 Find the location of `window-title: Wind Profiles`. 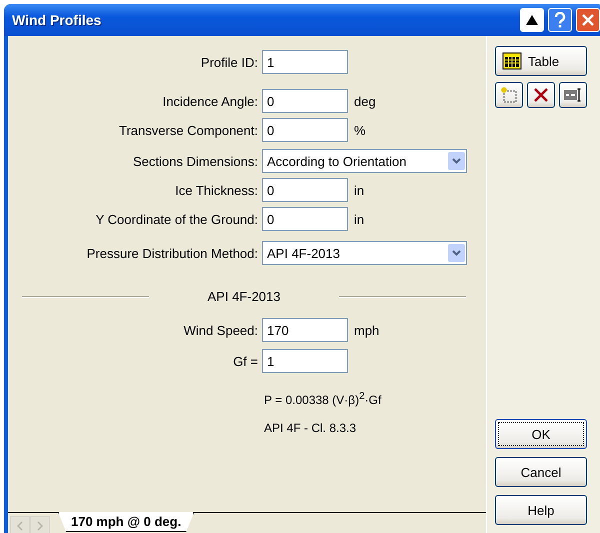

window-title: Wind Profiles is located at coordinates (57, 20).